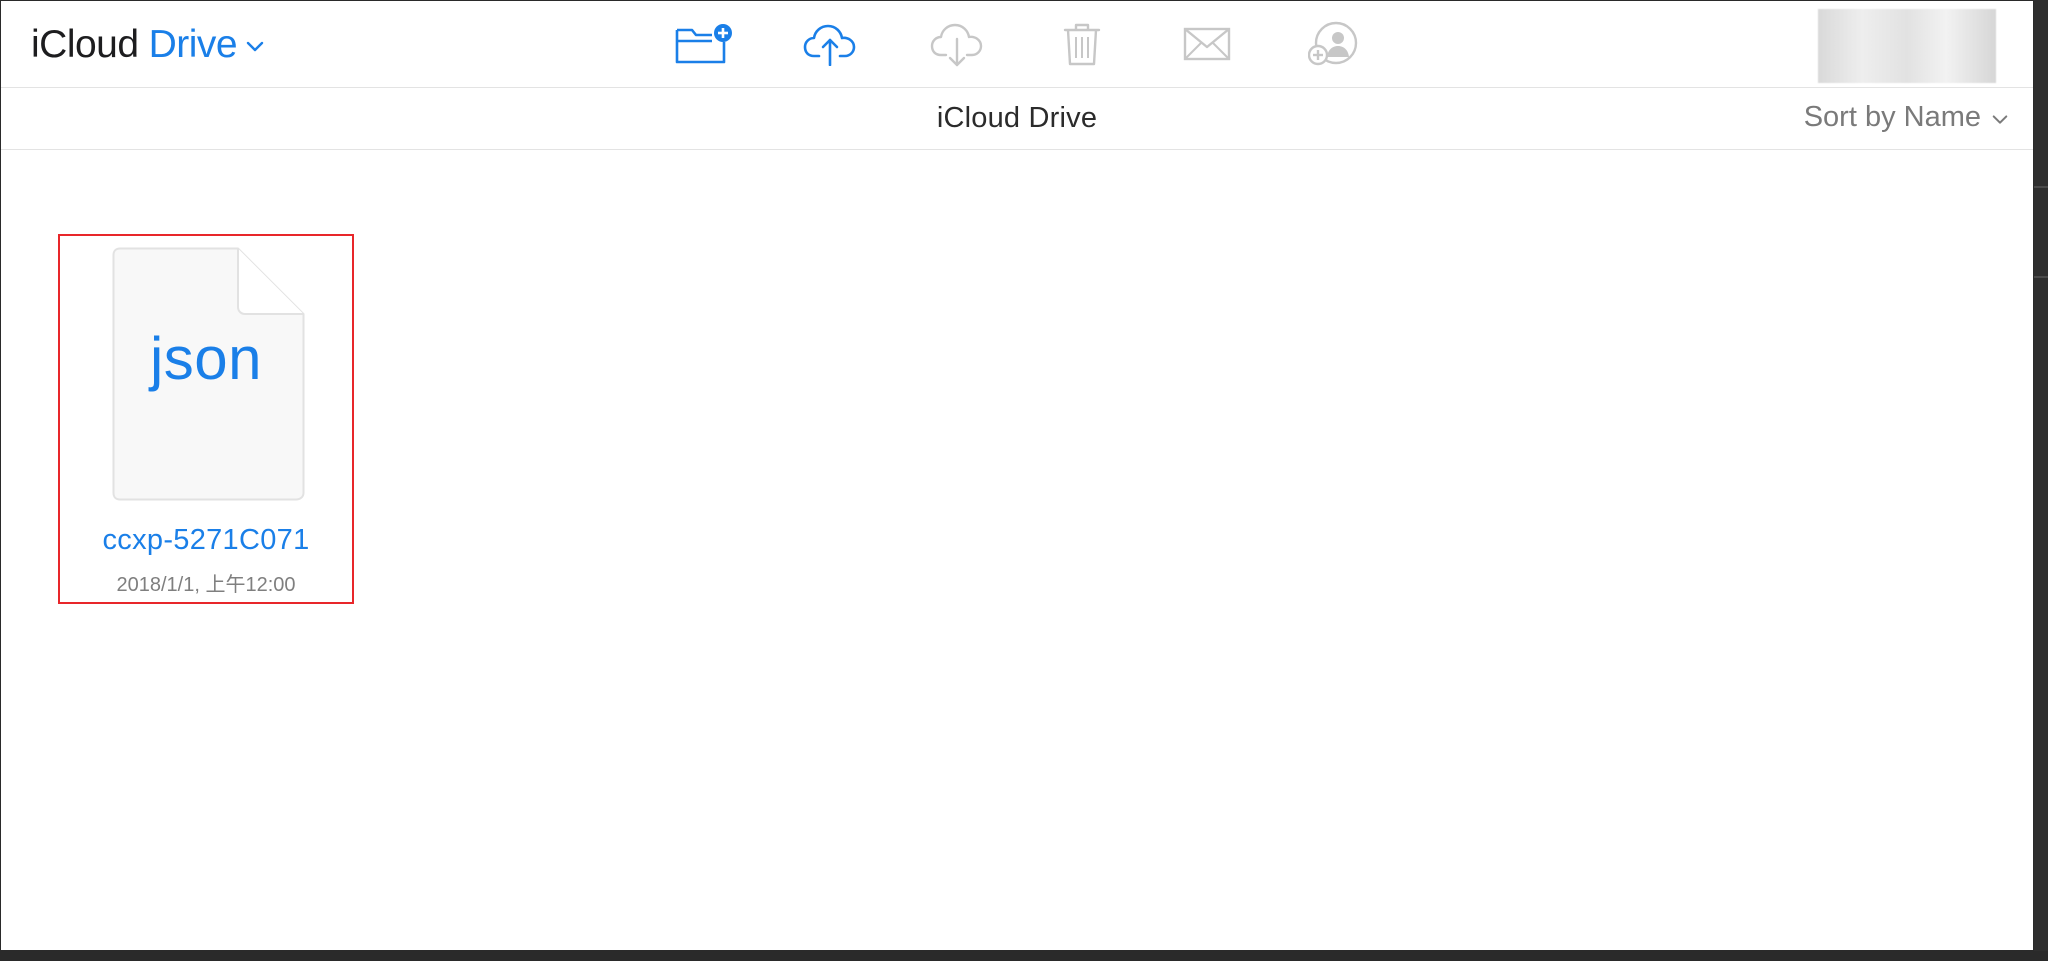 The height and width of the screenshot is (961, 2048). Describe the element at coordinates (2041, 480) in the screenshot. I see `window-edge` at that location.